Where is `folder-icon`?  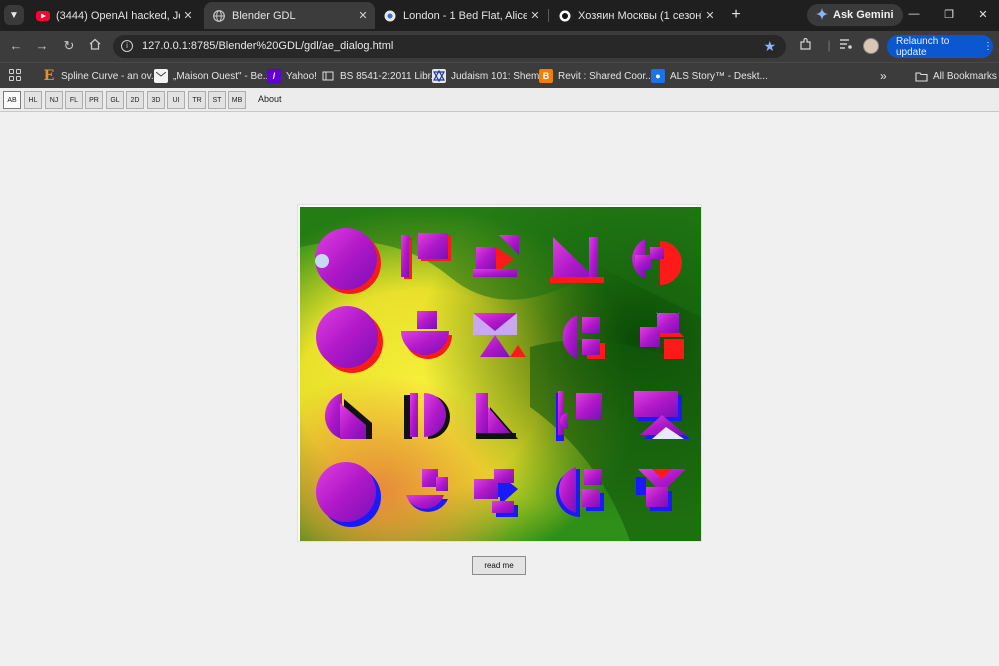 folder-icon is located at coordinates (921, 76).